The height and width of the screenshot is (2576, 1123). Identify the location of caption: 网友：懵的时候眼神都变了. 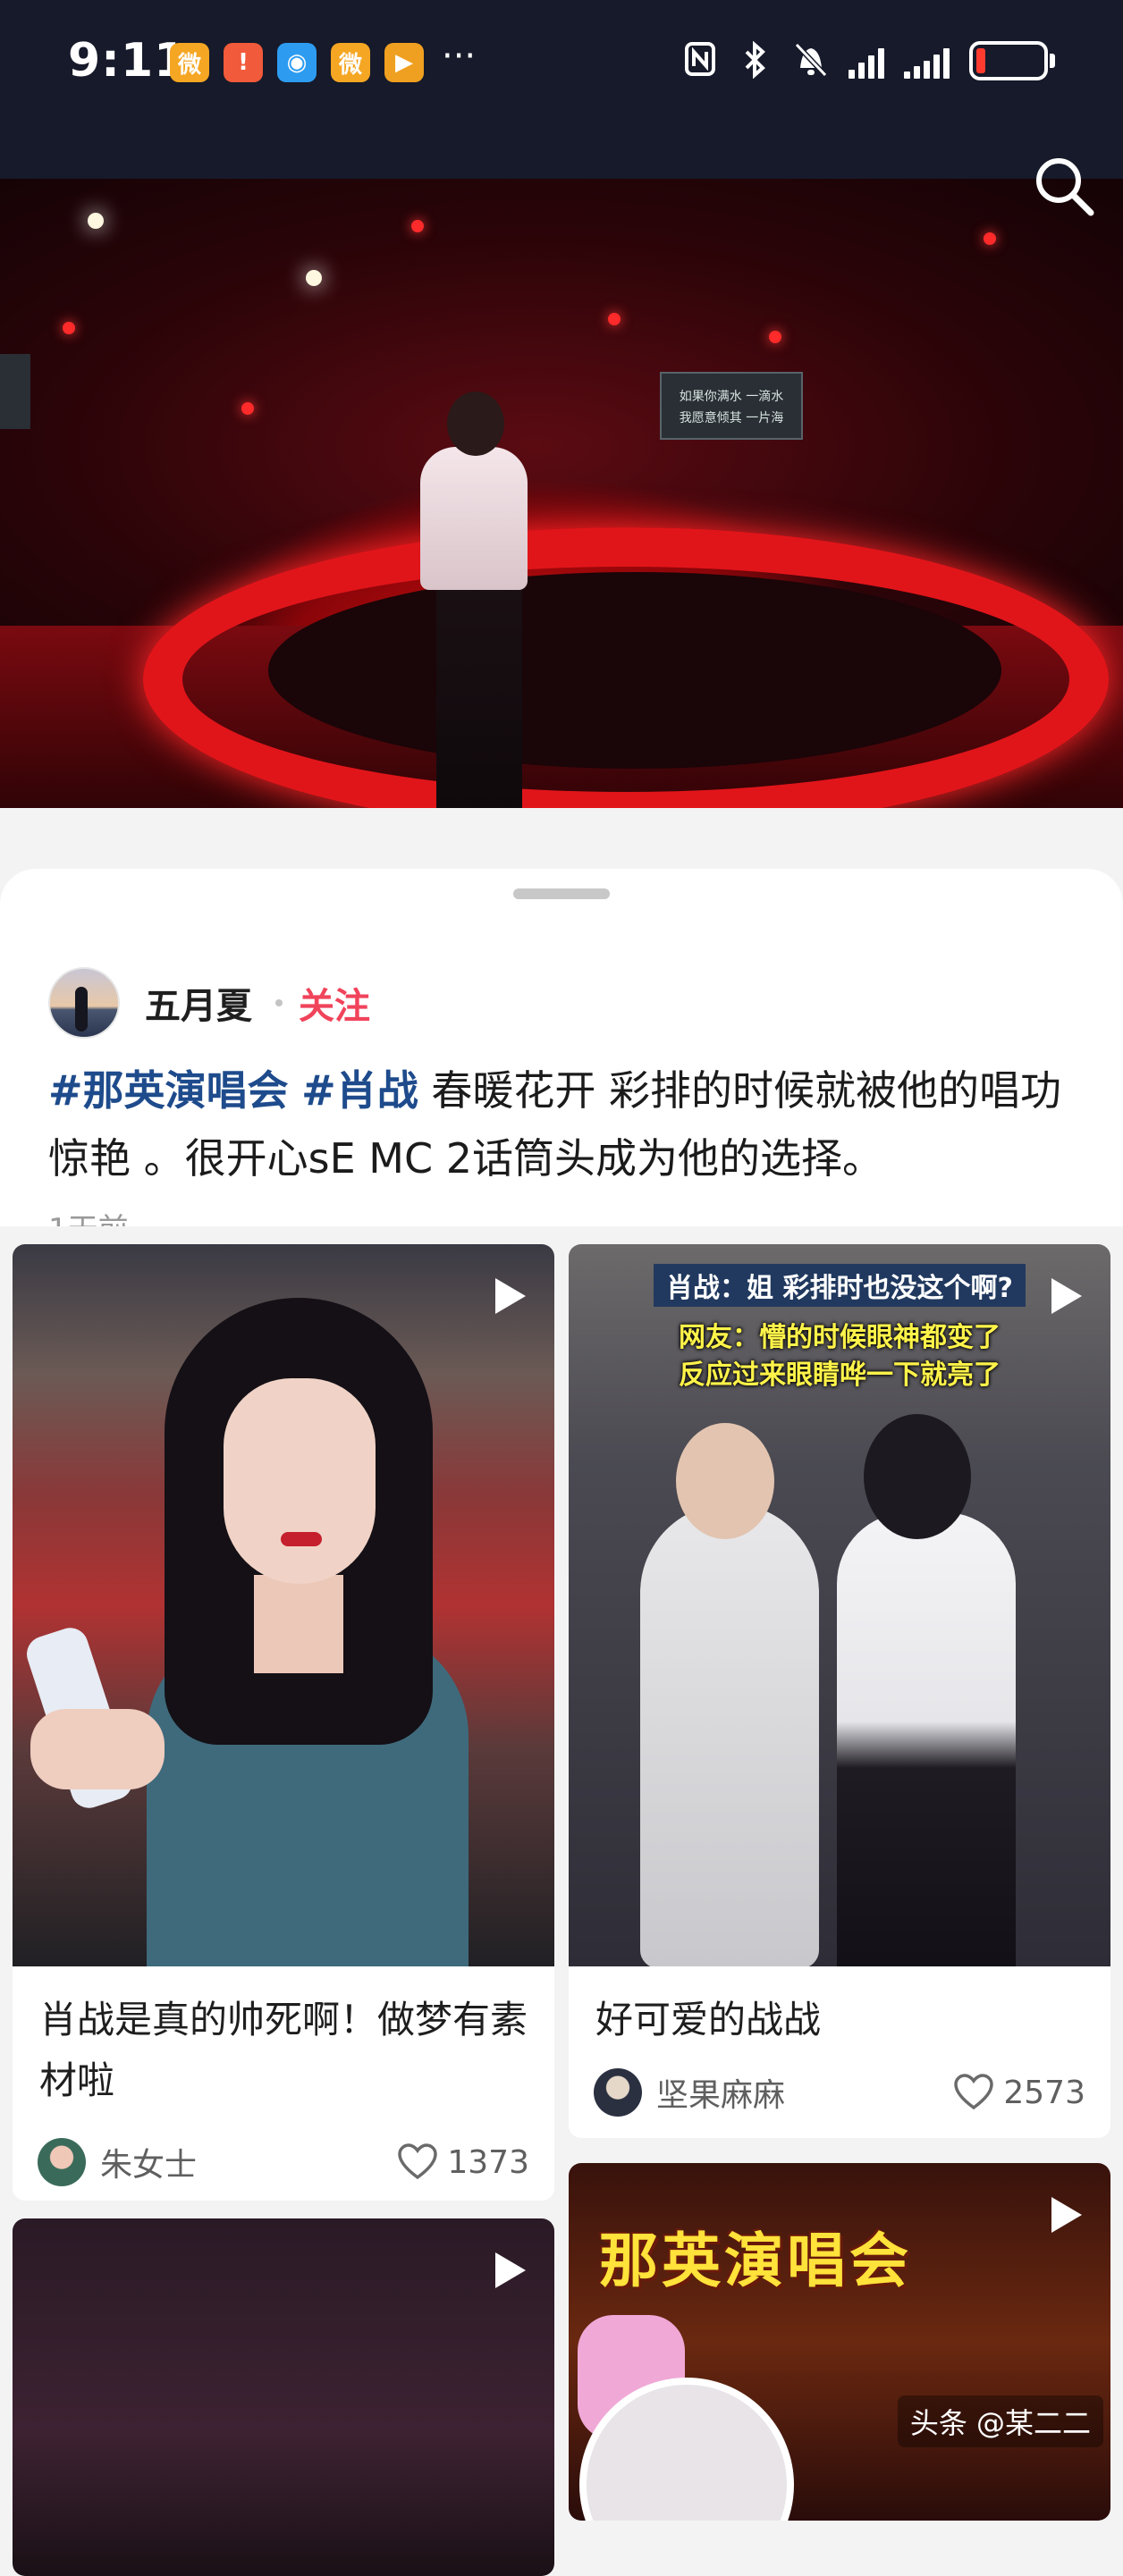
(840, 1338).